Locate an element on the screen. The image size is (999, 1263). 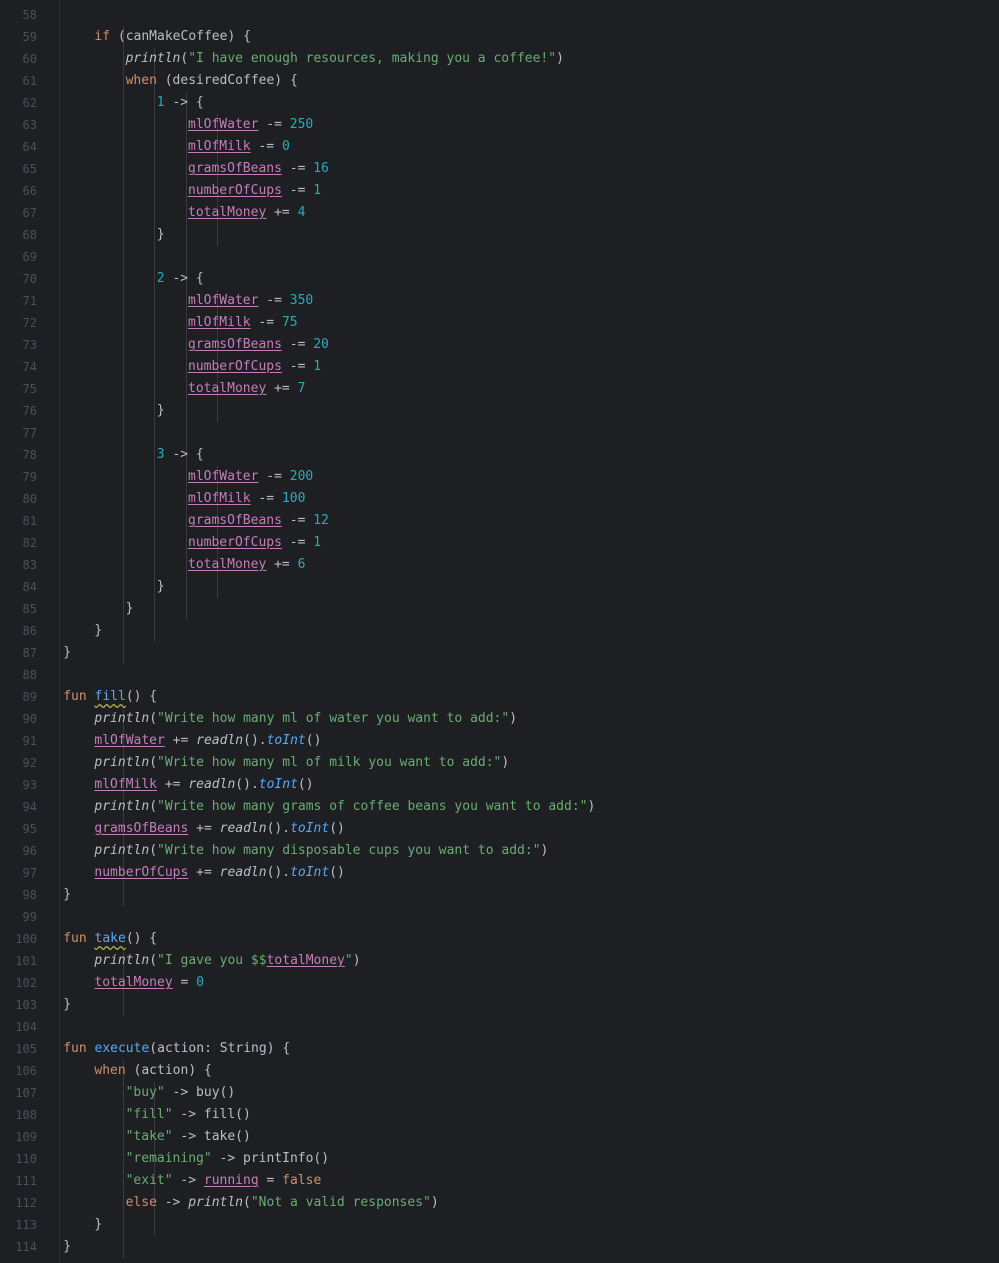
code-line: 88 is located at coordinates (499, 675).